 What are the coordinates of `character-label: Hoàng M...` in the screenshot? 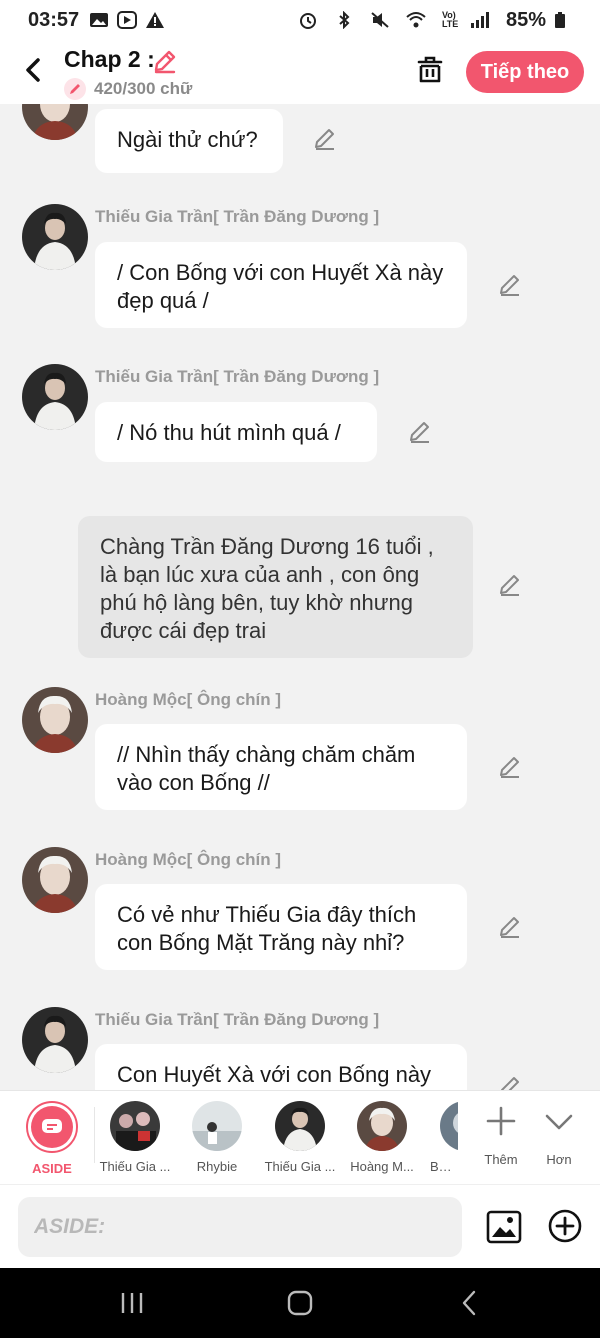 It's located at (382, 1166).